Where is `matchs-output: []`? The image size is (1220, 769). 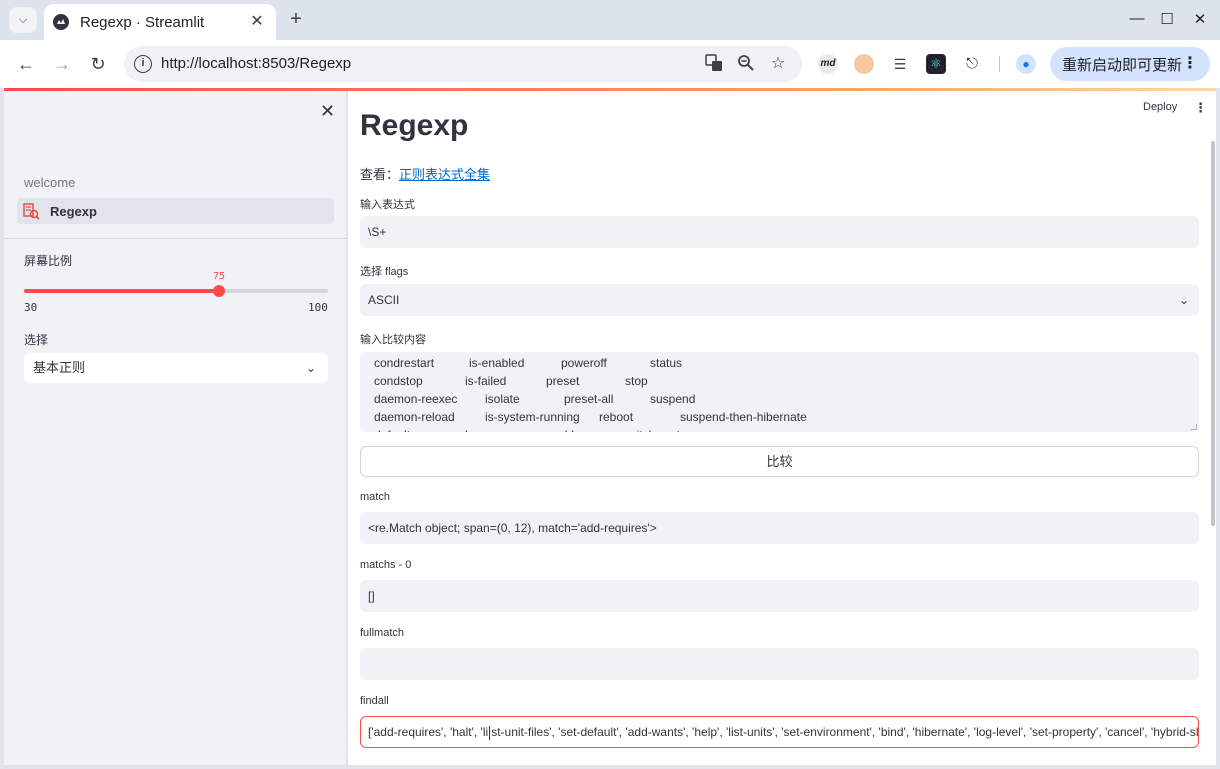
matchs-output: [] is located at coordinates (779, 596).